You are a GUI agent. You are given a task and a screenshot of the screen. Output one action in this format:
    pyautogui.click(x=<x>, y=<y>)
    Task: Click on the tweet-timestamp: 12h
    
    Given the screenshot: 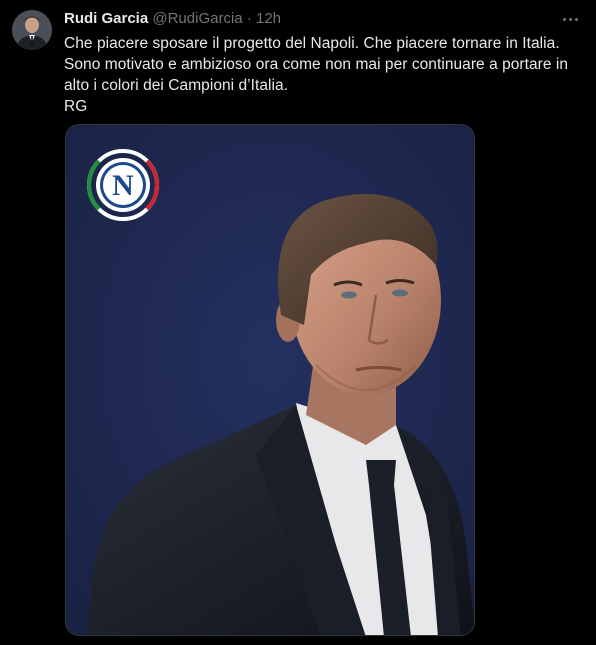 What is the action you would take?
    pyautogui.click(x=268, y=18)
    